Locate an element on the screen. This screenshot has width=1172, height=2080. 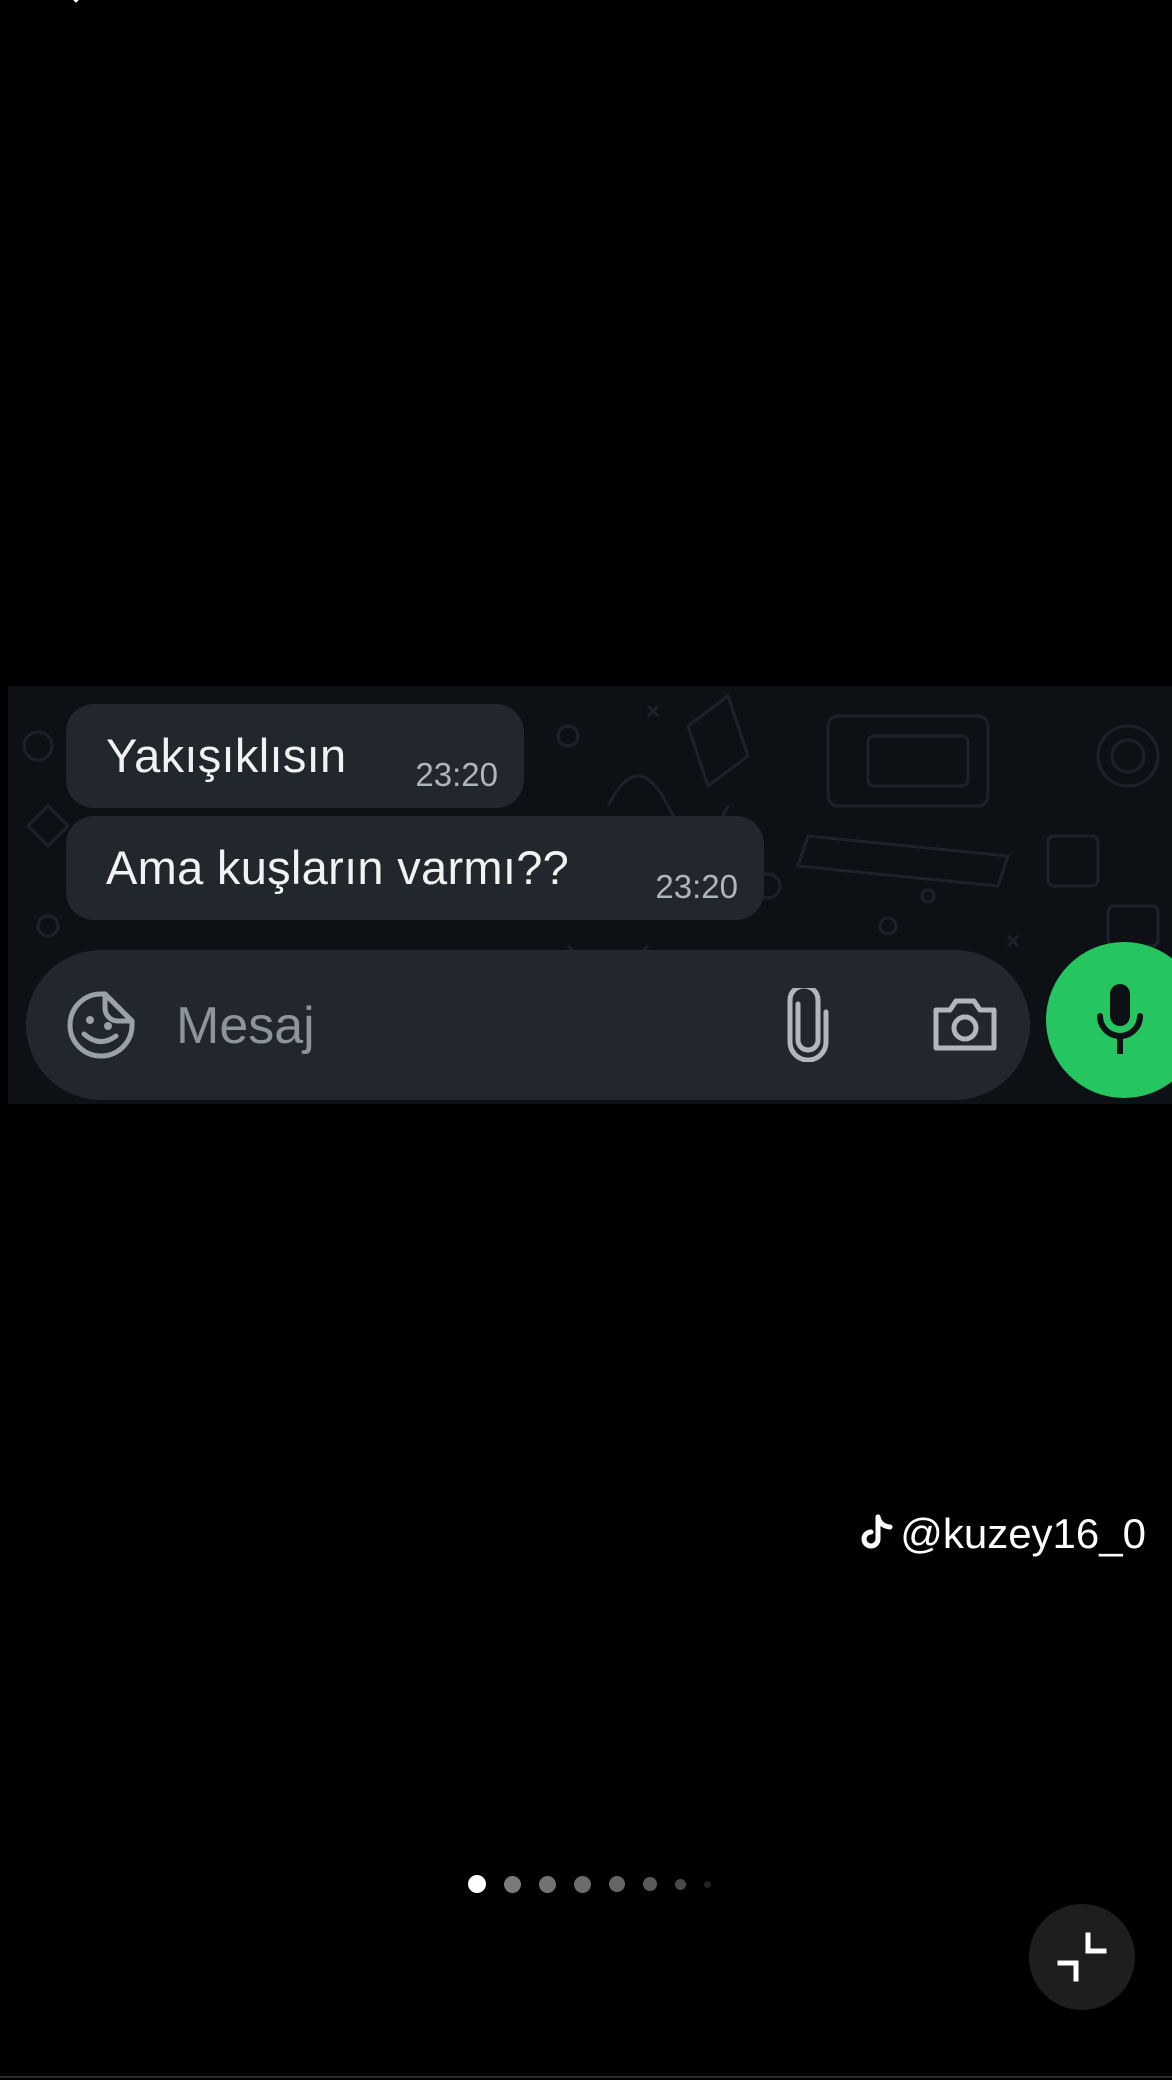
message-text: Ama kuşların varmı?? is located at coordinates (338, 867).